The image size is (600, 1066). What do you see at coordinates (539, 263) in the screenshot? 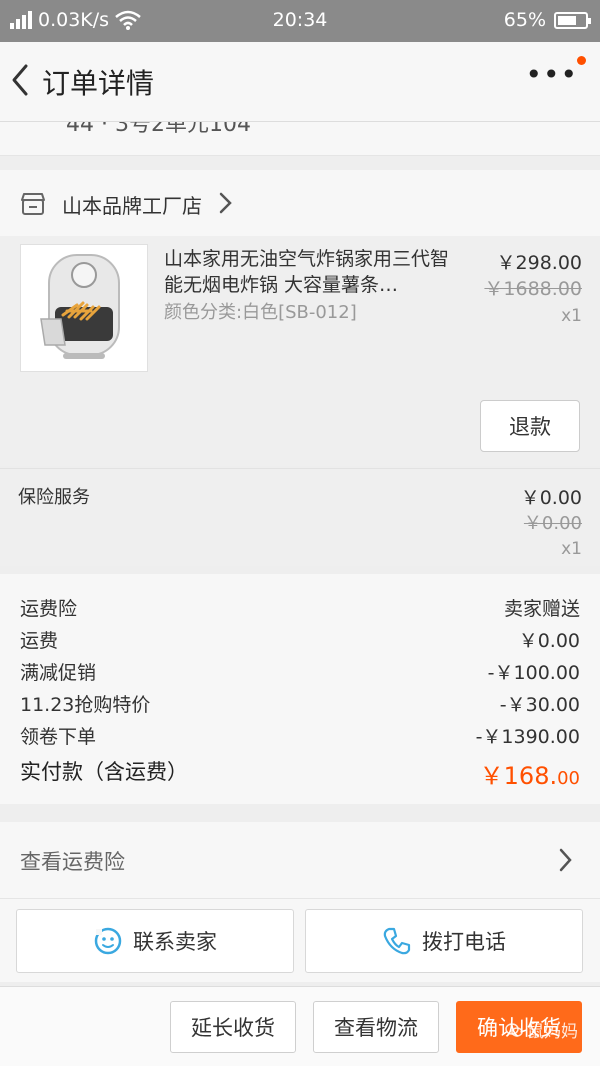
I see `product-price: ￥298.00` at bounding box center [539, 263].